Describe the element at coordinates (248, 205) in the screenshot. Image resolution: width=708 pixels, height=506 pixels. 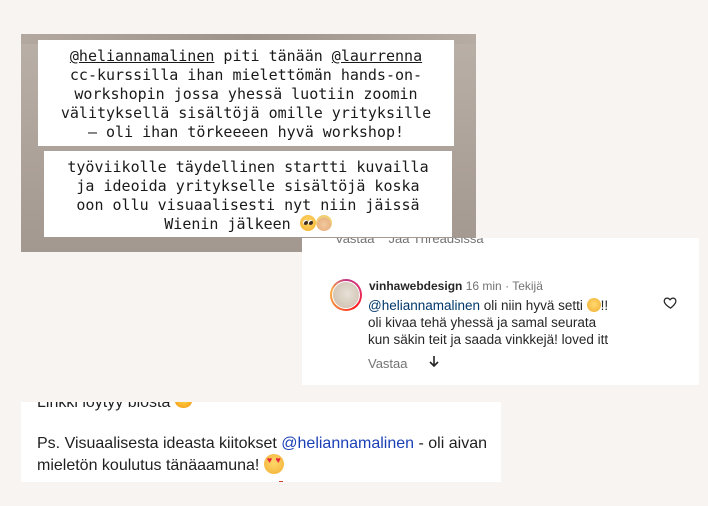
I see `story-line: oon ollu visuaalisesti nyt niin jäissä` at that location.